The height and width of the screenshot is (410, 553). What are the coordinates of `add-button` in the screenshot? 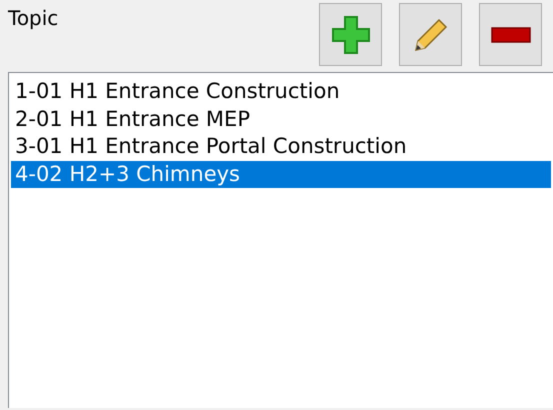 It's located at (350, 34).